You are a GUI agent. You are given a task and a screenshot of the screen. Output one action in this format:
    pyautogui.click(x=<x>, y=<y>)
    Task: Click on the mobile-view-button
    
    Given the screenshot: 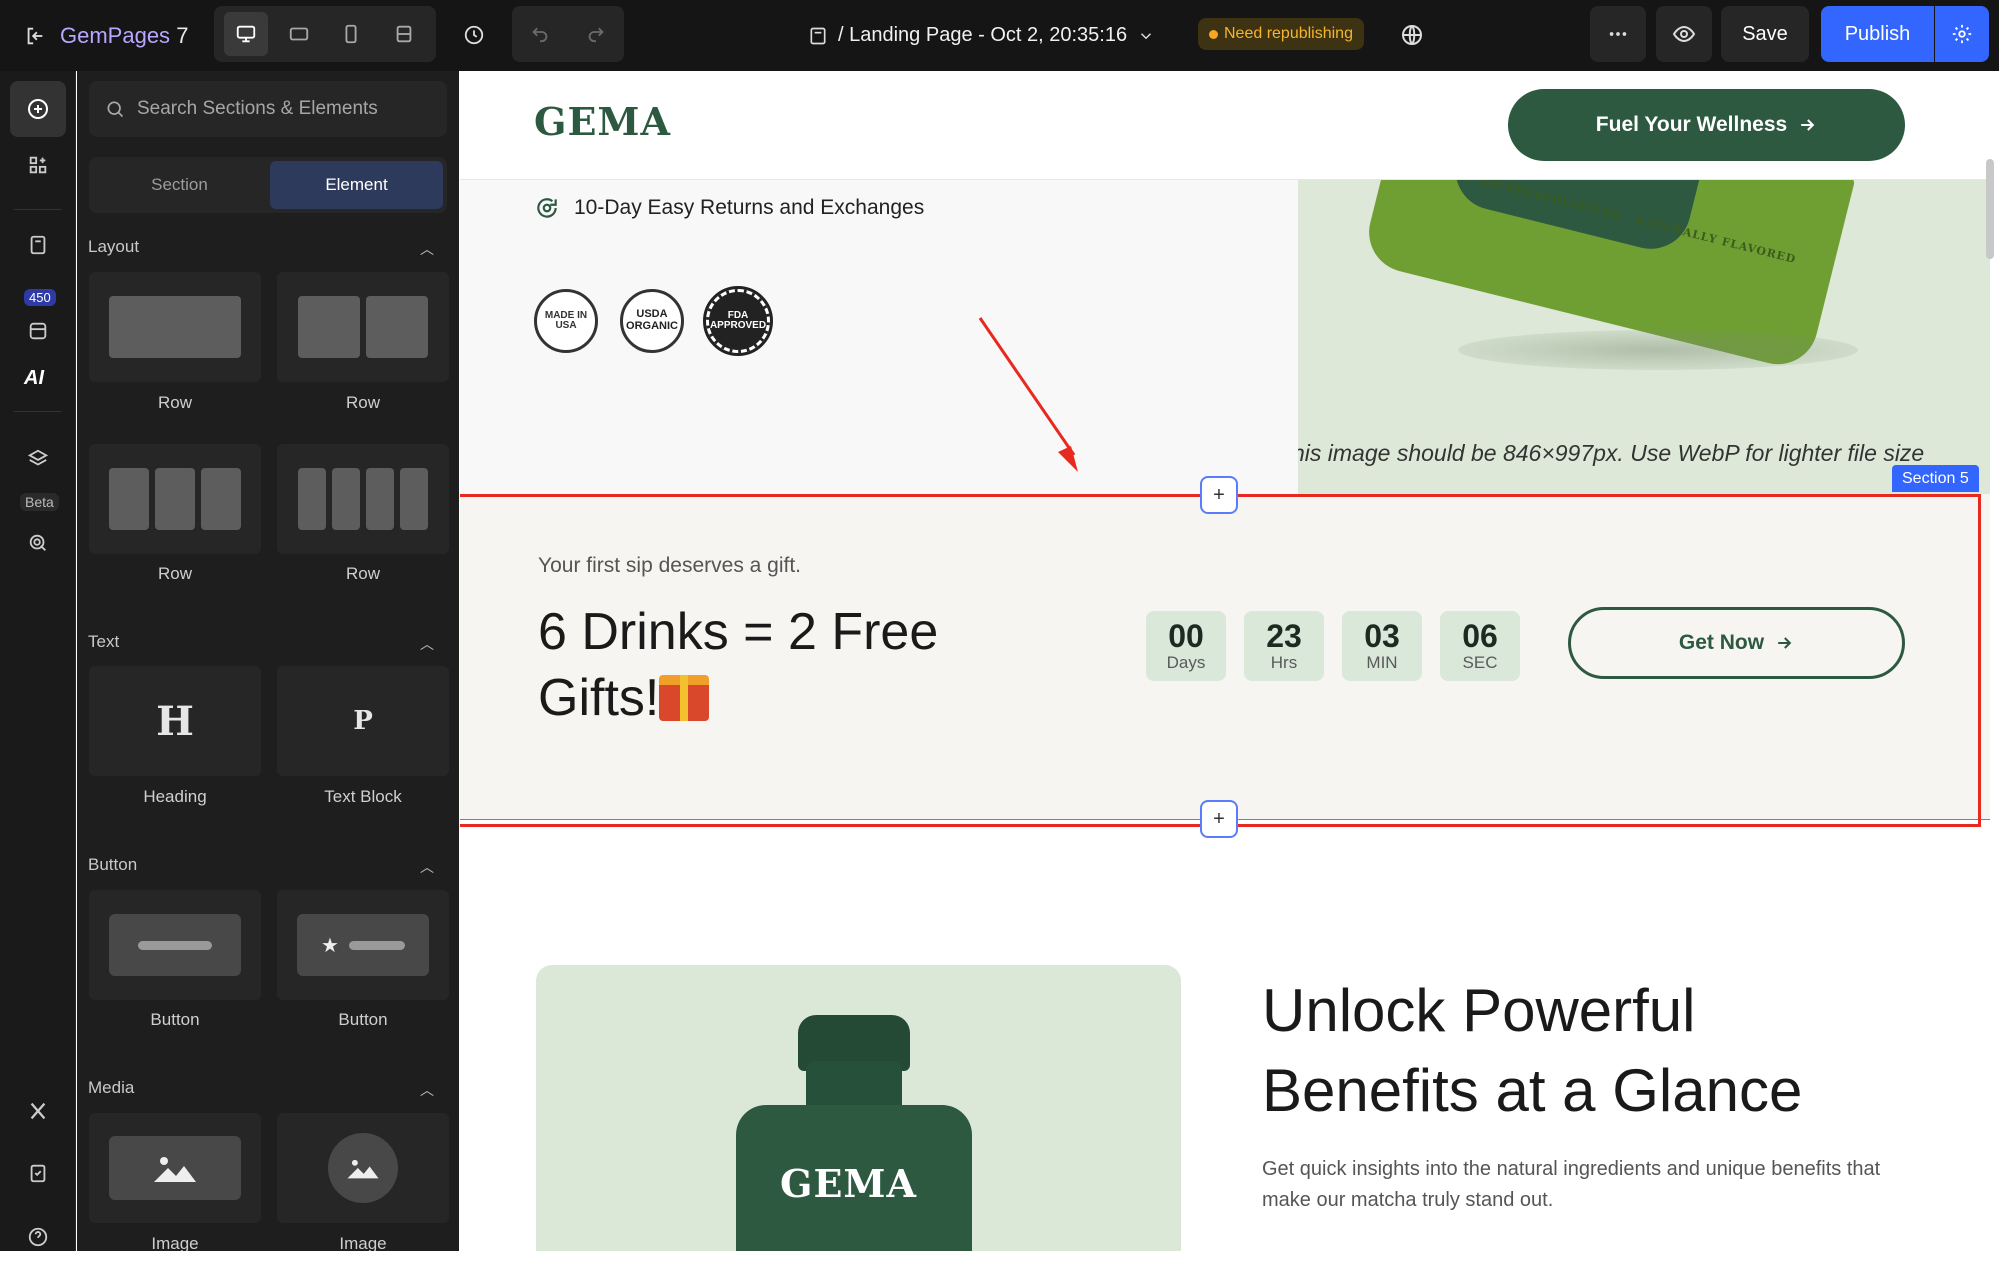 What is the action you would take?
    pyautogui.click(x=351, y=34)
    